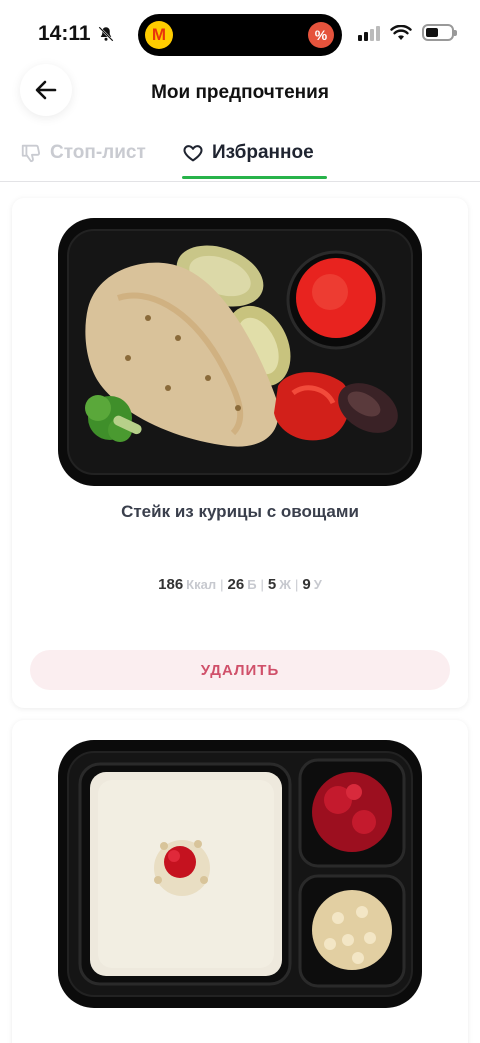  Describe the element at coordinates (98, 152) in the screenshot. I see `tab-label: Стоп-лист` at that location.